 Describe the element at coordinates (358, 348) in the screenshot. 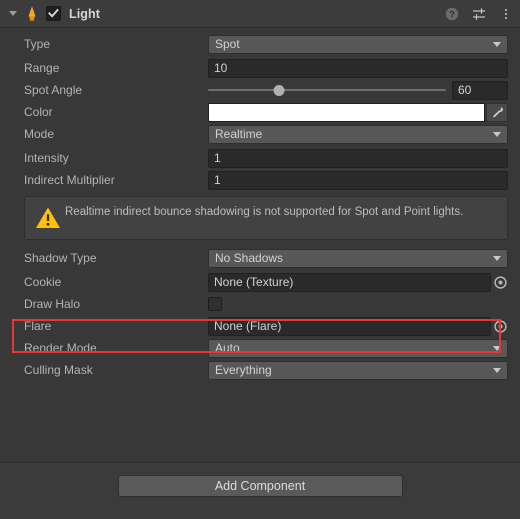

I see `render-mode-dropdown: Auto` at that location.